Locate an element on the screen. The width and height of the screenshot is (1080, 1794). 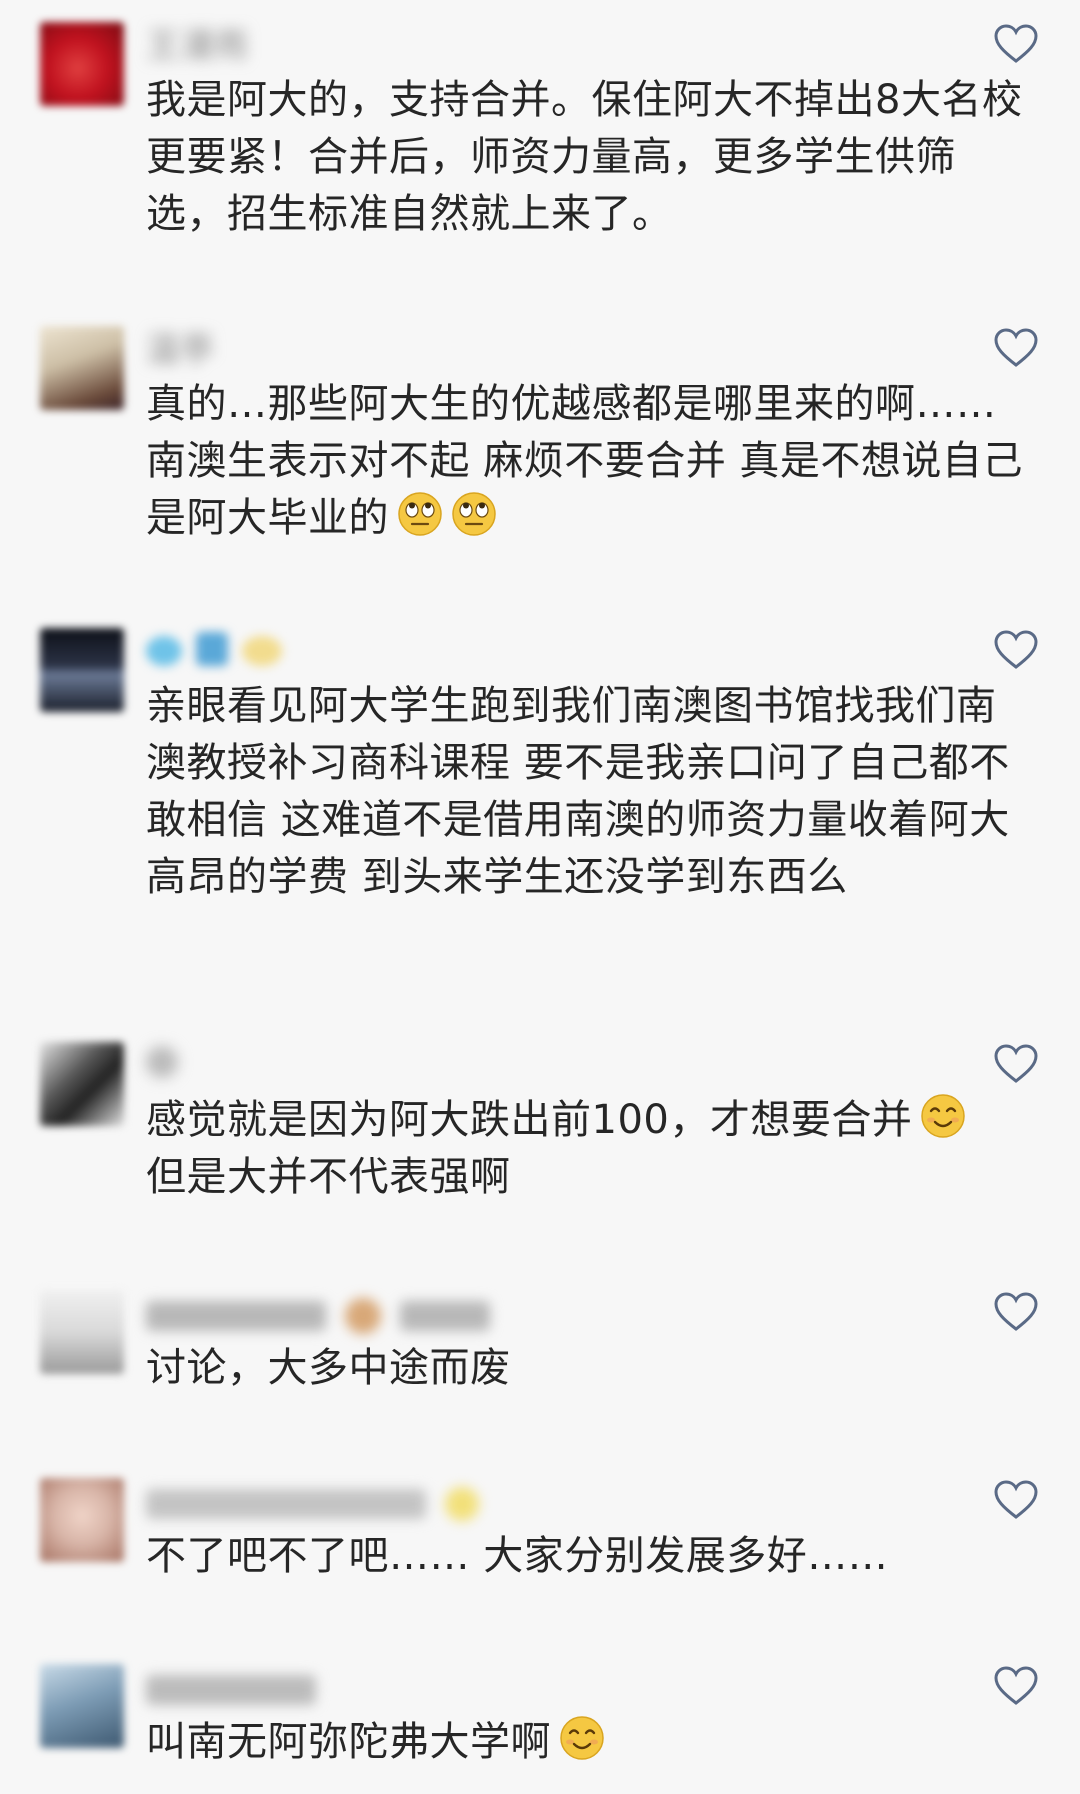
comment-text: 感觉就是因为阿大跌出前100，才想要合并 但是大并不代表强啊 is located at coordinates (591, 1149).